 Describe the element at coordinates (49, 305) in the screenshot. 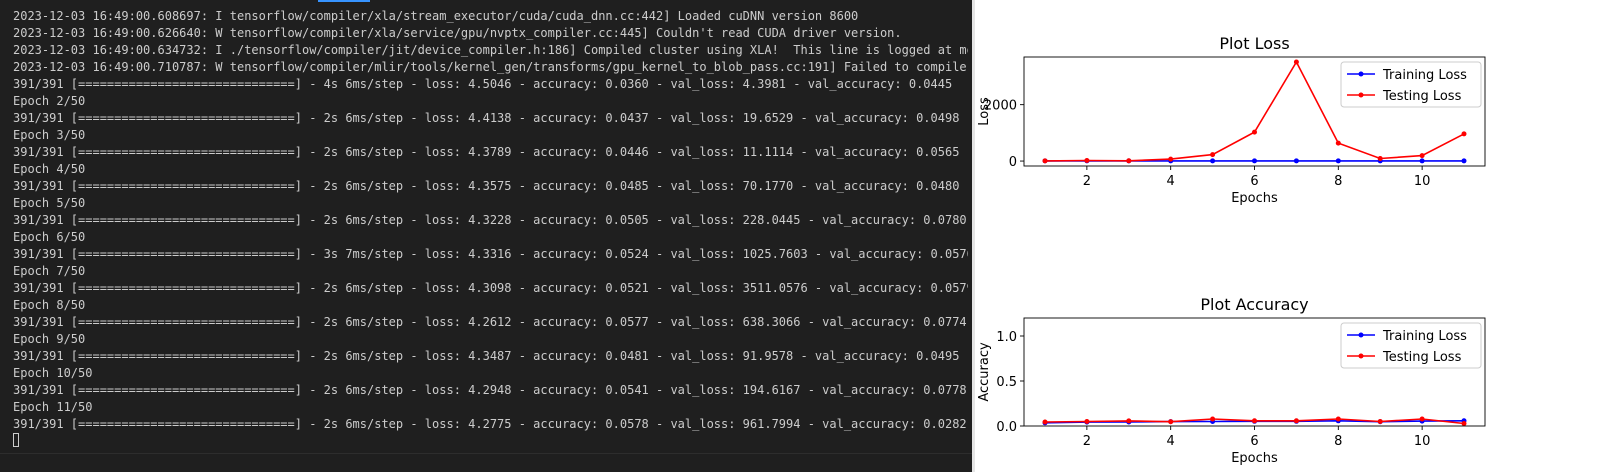

I see `terminal-line: Epoch 8/50` at that location.